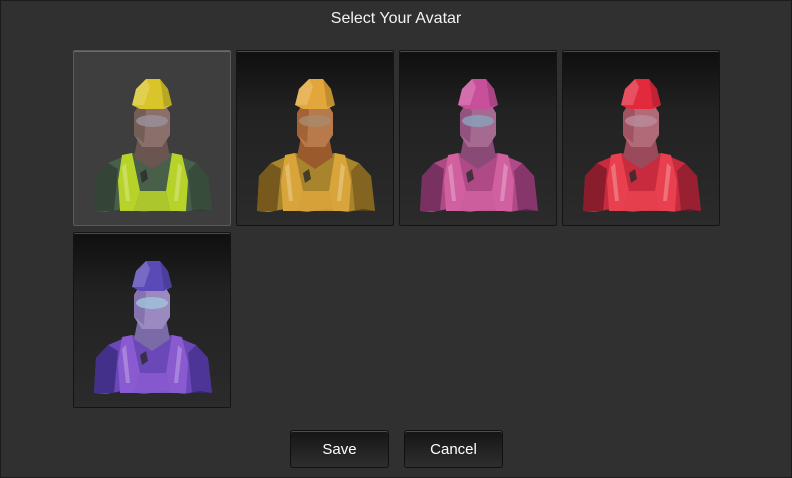 Image resolution: width=792 pixels, height=478 pixels. Describe the element at coordinates (339, 449) in the screenshot. I see `save-button: Save` at that location.